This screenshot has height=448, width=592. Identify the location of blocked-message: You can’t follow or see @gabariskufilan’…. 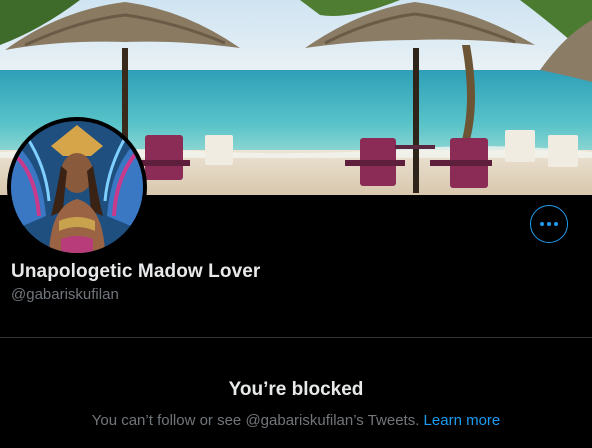
(255, 420).